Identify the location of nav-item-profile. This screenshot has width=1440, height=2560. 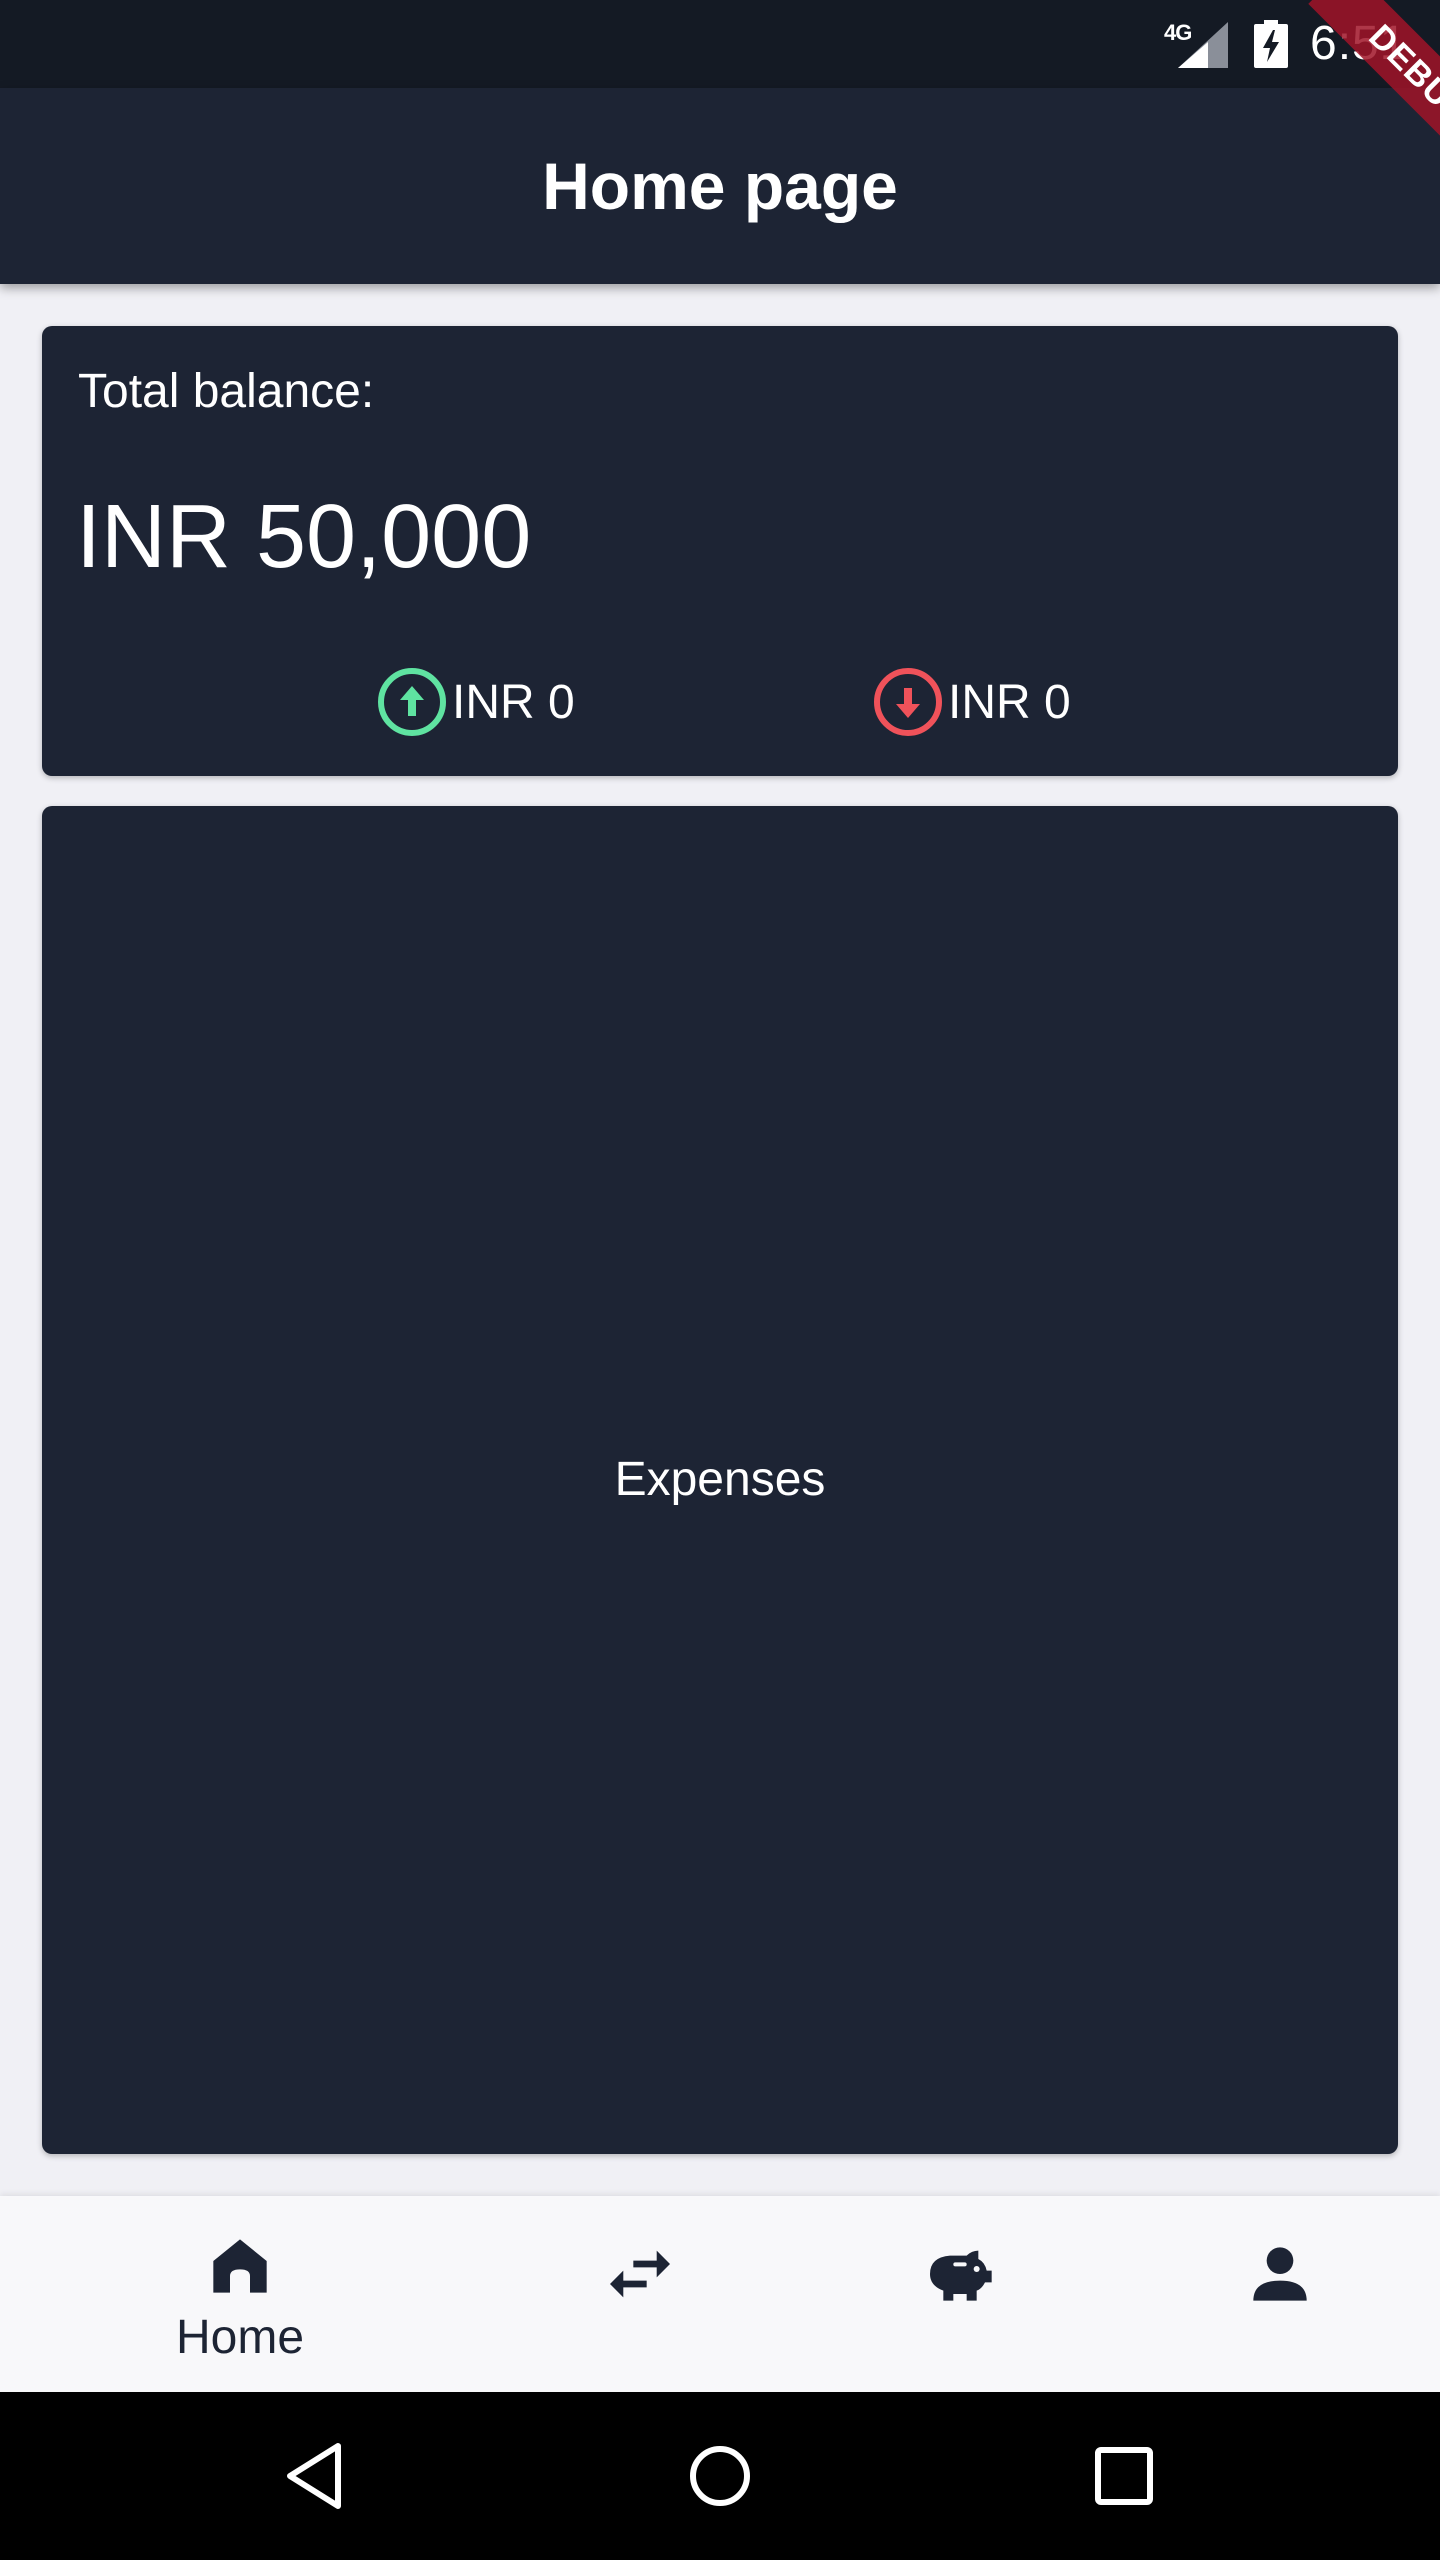
(1280, 2294).